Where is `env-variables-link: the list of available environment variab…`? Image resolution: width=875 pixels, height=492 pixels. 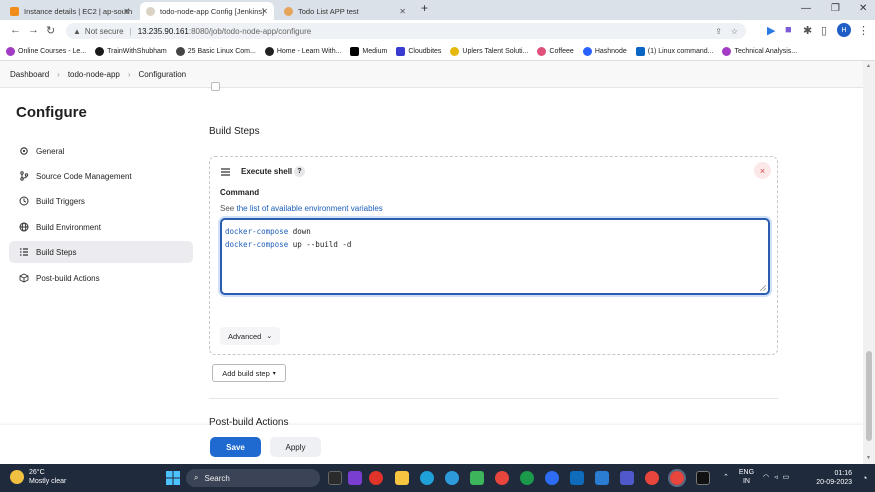 env-variables-link: the list of available environment variab… is located at coordinates (309, 208).